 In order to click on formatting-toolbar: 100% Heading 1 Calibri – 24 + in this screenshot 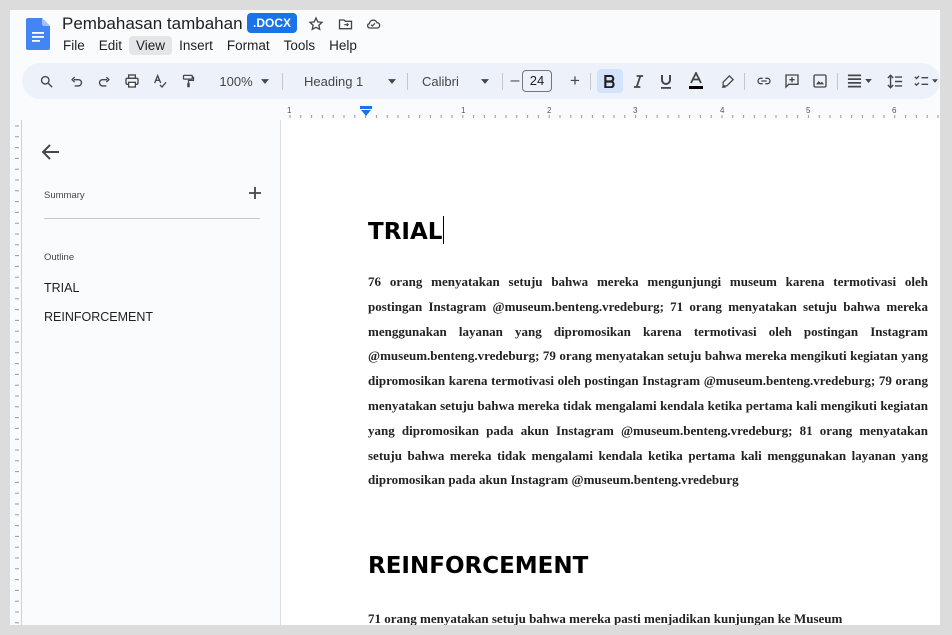, I will do `click(481, 81)`.